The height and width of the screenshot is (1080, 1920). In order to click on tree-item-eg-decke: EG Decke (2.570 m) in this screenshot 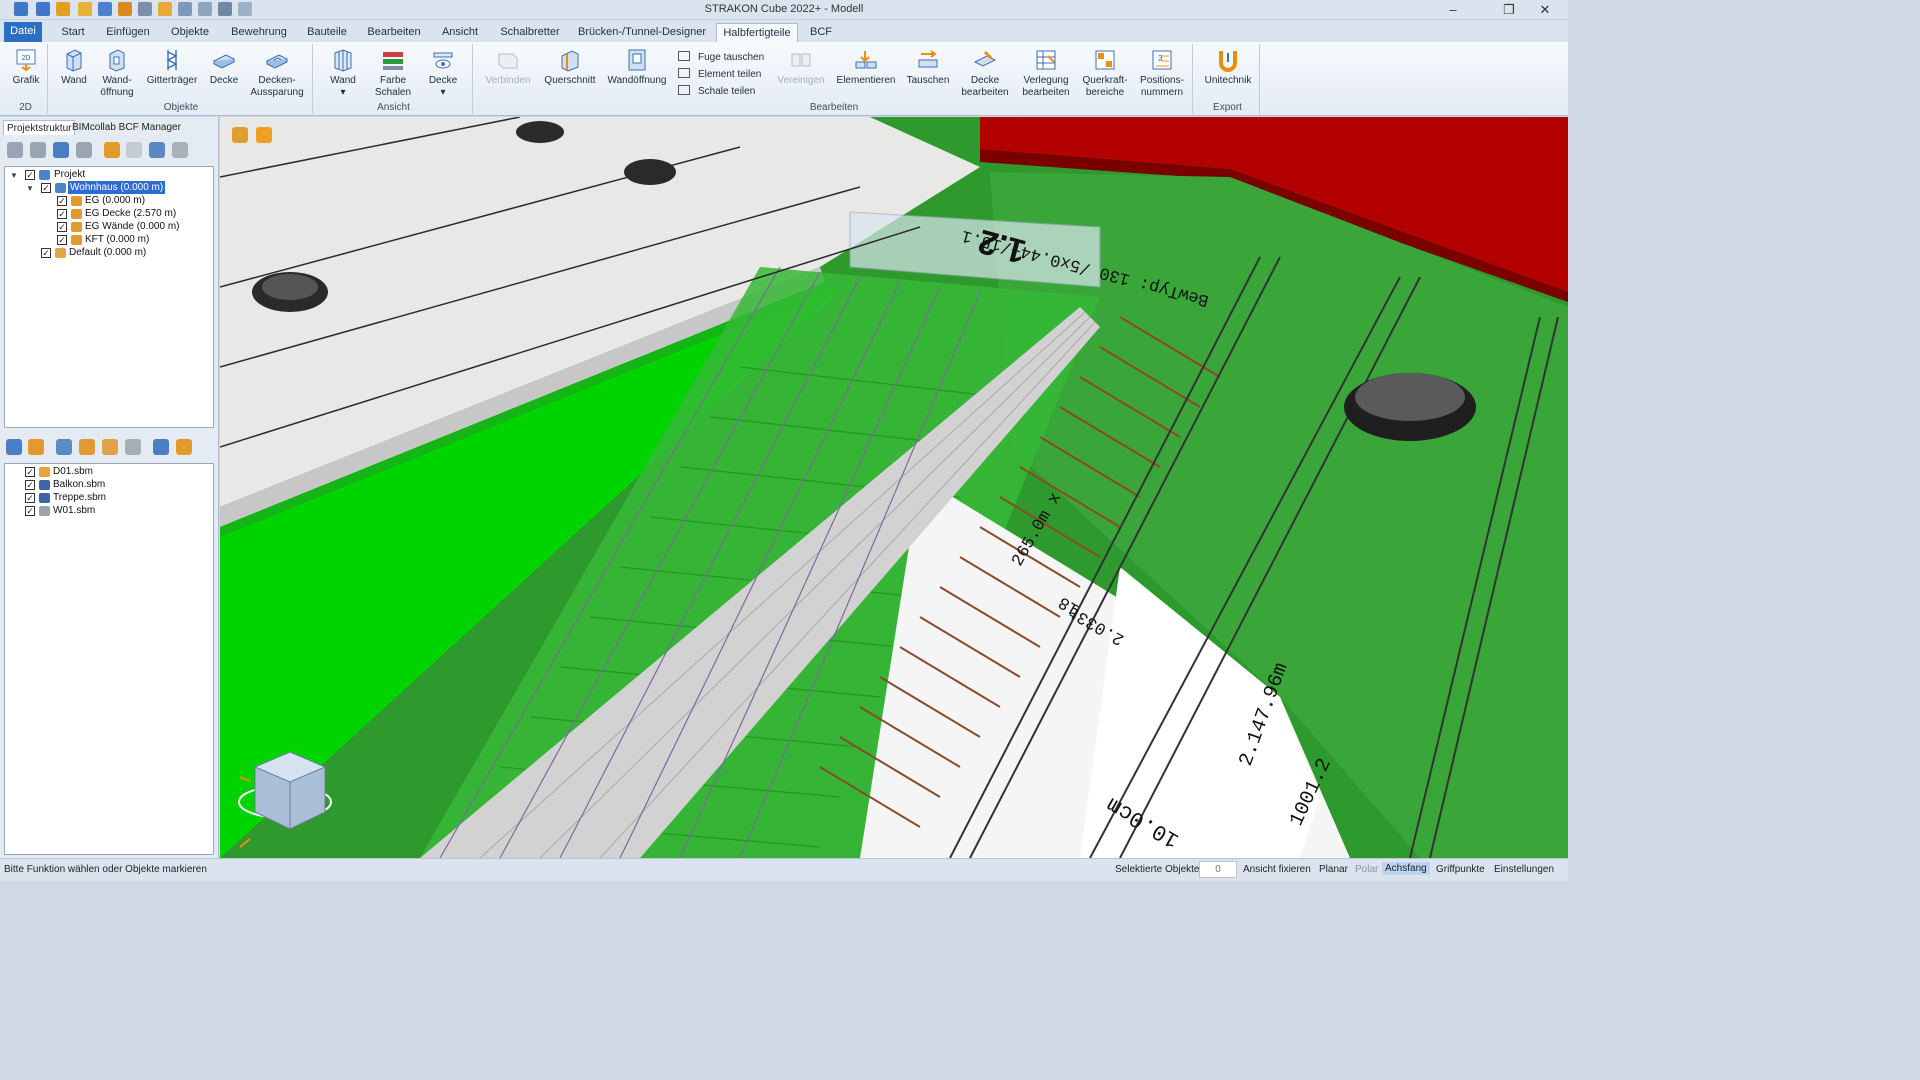, I will do `click(130, 213)`.